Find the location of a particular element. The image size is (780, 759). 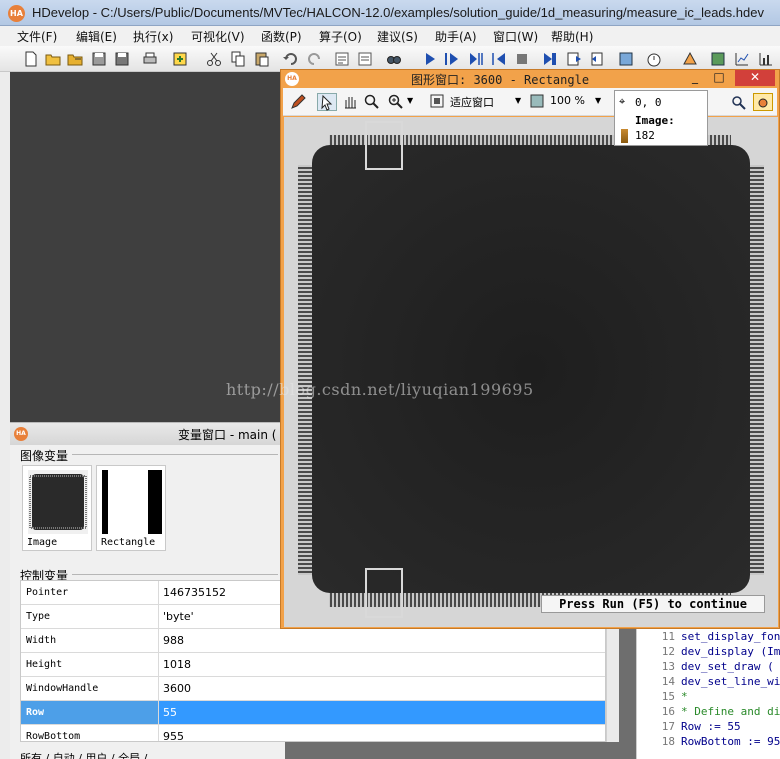

pixel-gray-value: 182 is located at coordinates (645, 135).